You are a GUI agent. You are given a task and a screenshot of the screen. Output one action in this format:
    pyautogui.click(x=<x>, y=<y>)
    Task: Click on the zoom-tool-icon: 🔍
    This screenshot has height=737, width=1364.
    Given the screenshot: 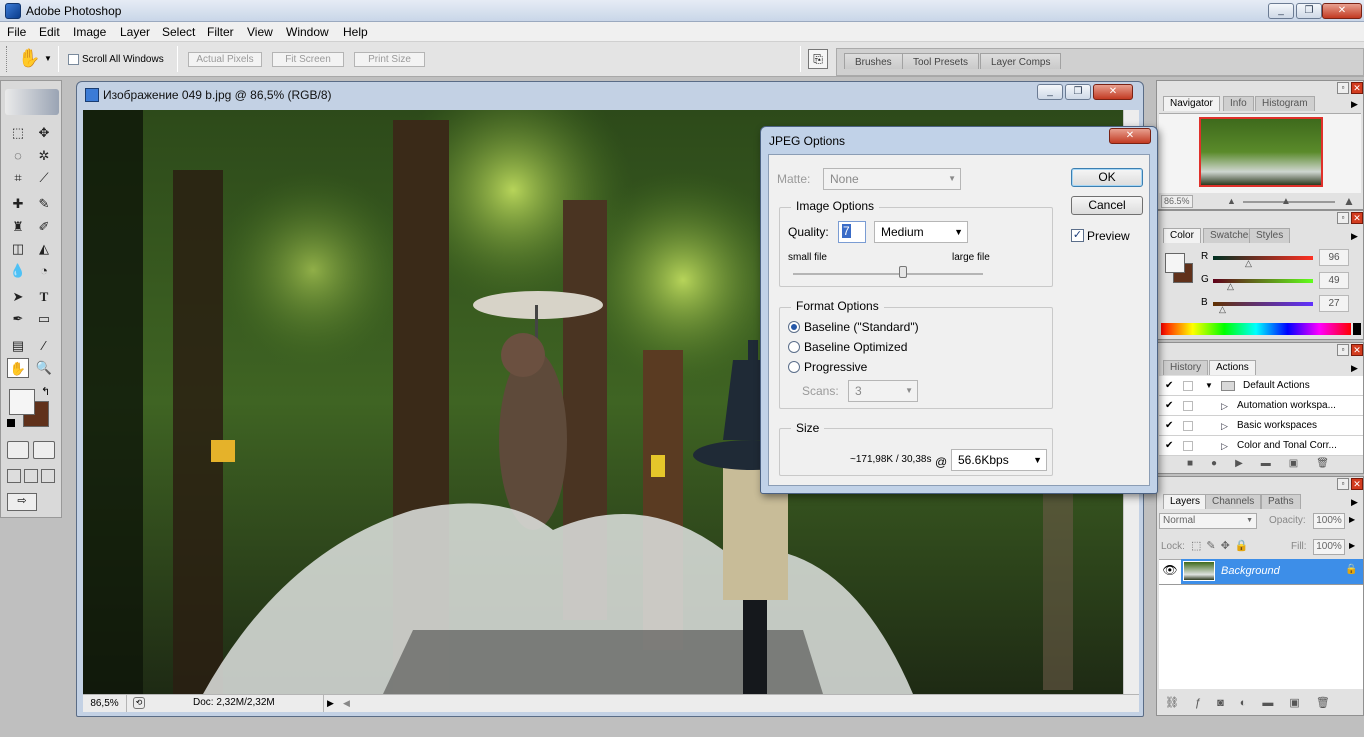 What is the action you would take?
    pyautogui.click(x=44, y=368)
    